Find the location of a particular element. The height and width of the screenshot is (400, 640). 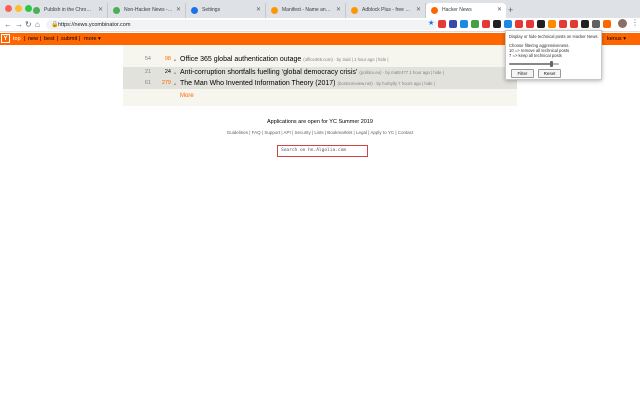

user-menu: kenus ▾ is located at coordinates (616, 39).